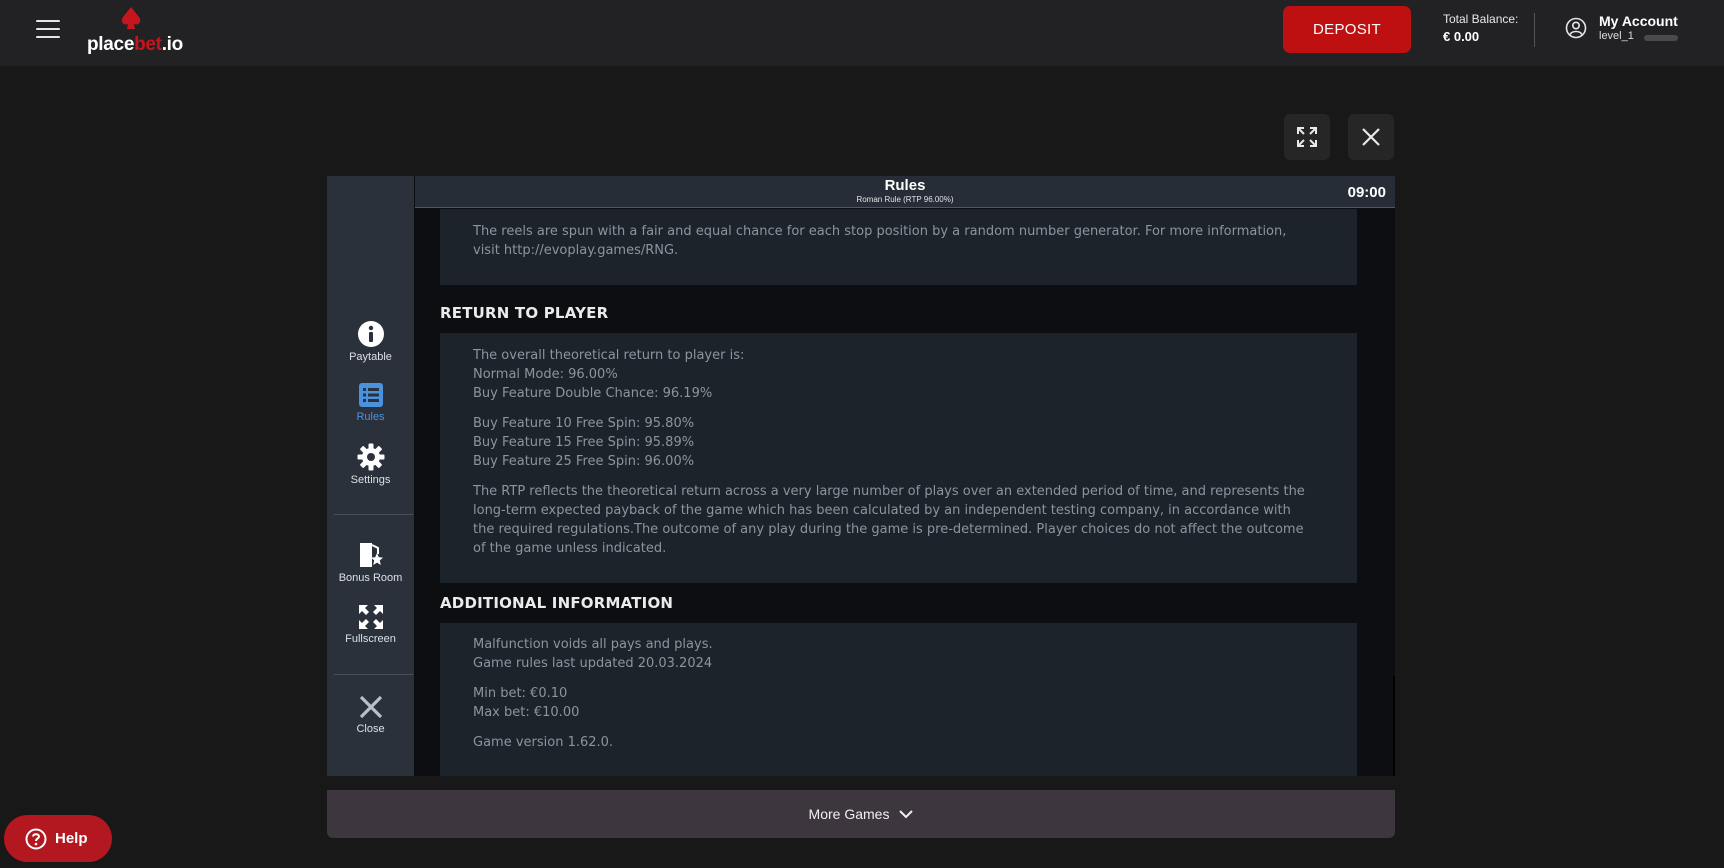 The image size is (1724, 868). Describe the element at coordinates (71, 838) in the screenshot. I see `help-label: Help` at that location.